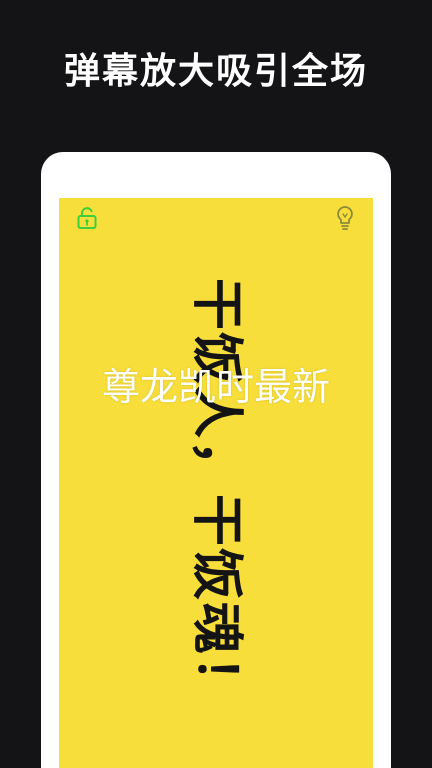 The height and width of the screenshot is (768, 432). I want to click on promo-headline: 弹幕放大吸引全场, so click(215, 71).